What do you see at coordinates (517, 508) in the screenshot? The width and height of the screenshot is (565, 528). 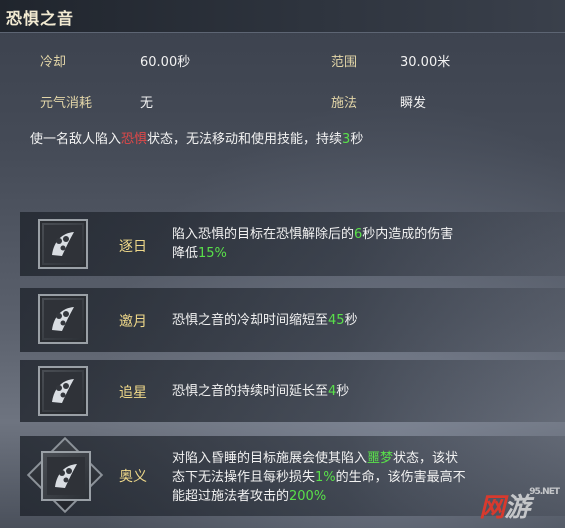 I see `watermark-char-2: 游` at bounding box center [517, 508].